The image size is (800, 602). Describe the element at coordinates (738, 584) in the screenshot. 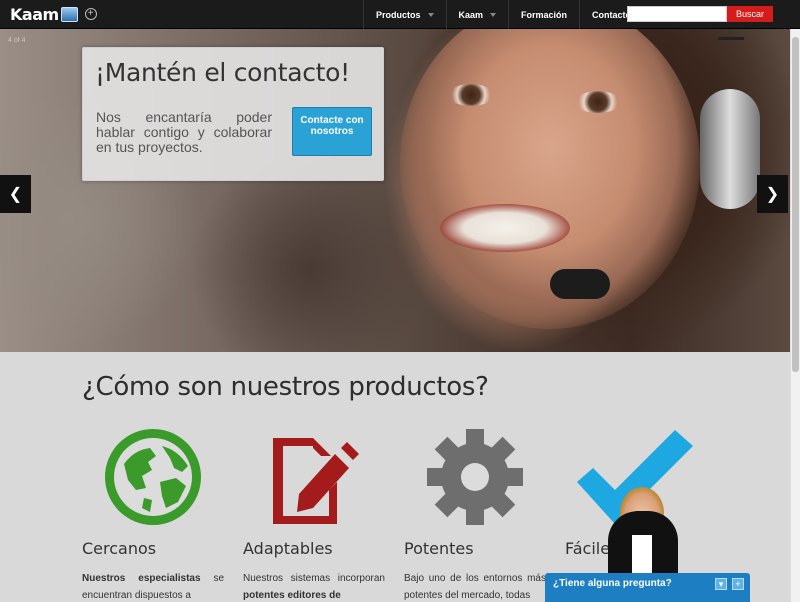

I see `chat-expand-button: +` at that location.